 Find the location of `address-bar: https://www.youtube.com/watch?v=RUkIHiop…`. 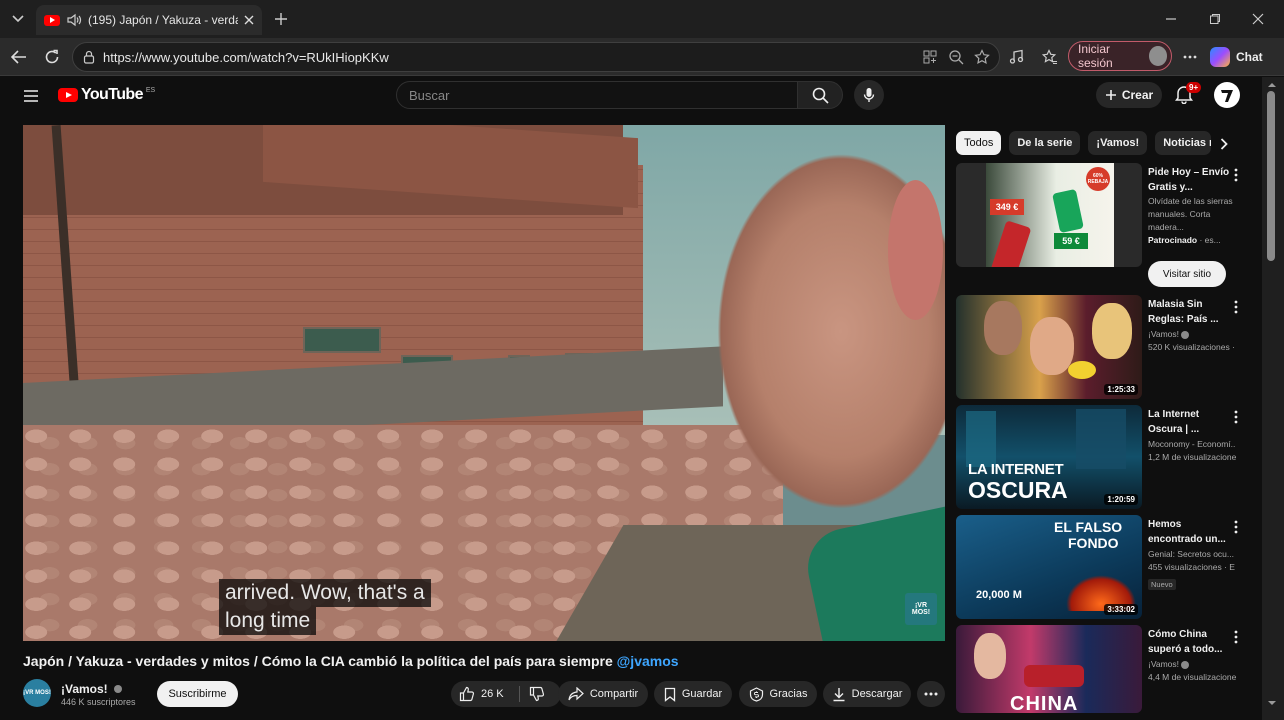

address-bar: https://www.youtube.com/watch?v=RUkIHiop… is located at coordinates (536, 57).